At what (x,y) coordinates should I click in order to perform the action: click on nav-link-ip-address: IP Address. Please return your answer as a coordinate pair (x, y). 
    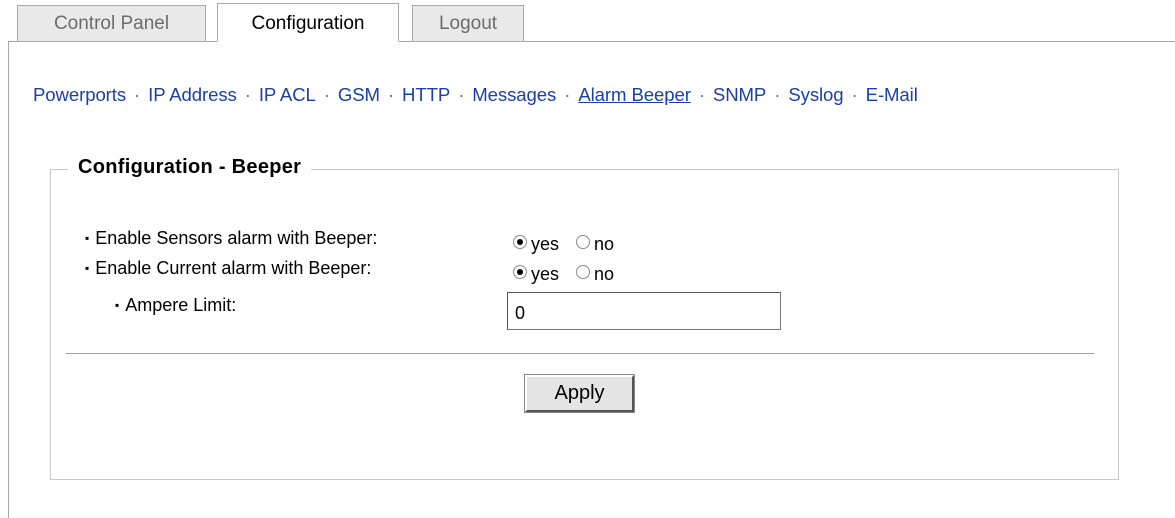
    Looking at the image, I should click on (192, 94).